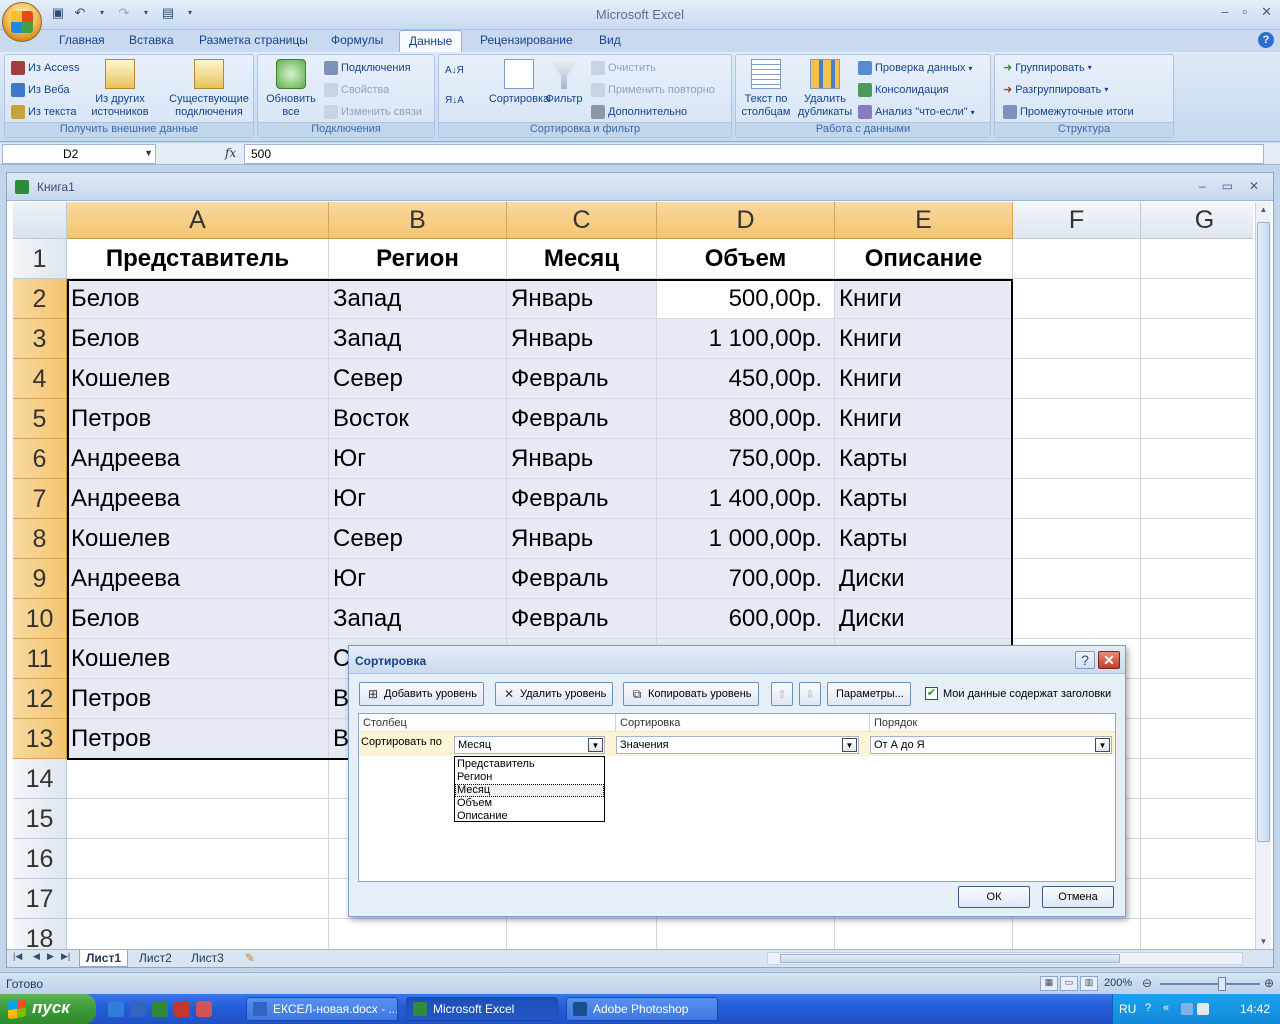 The image size is (1280, 1024). What do you see at coordinates (642, 1009) in the screenshot?
I see `task-photoshop: Adobe Photoshop` at bounding box center [642, 1009].